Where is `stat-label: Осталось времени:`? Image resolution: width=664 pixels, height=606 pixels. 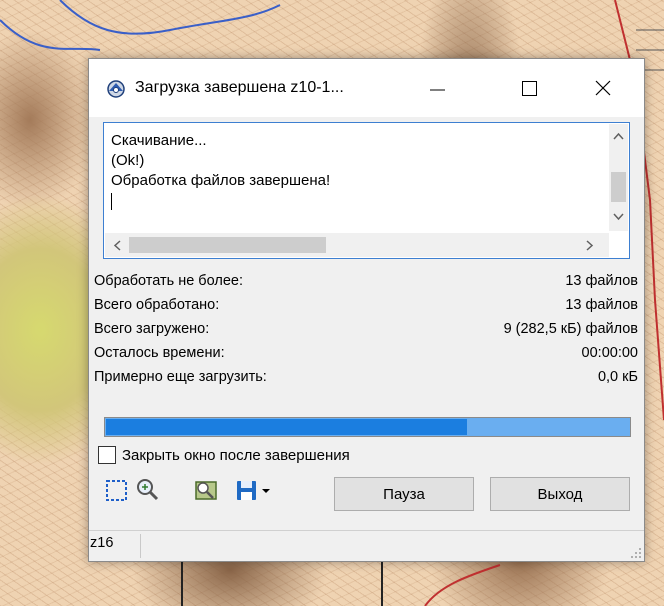
stat-label: Осталось времени: is located at coordinates (159, 353).